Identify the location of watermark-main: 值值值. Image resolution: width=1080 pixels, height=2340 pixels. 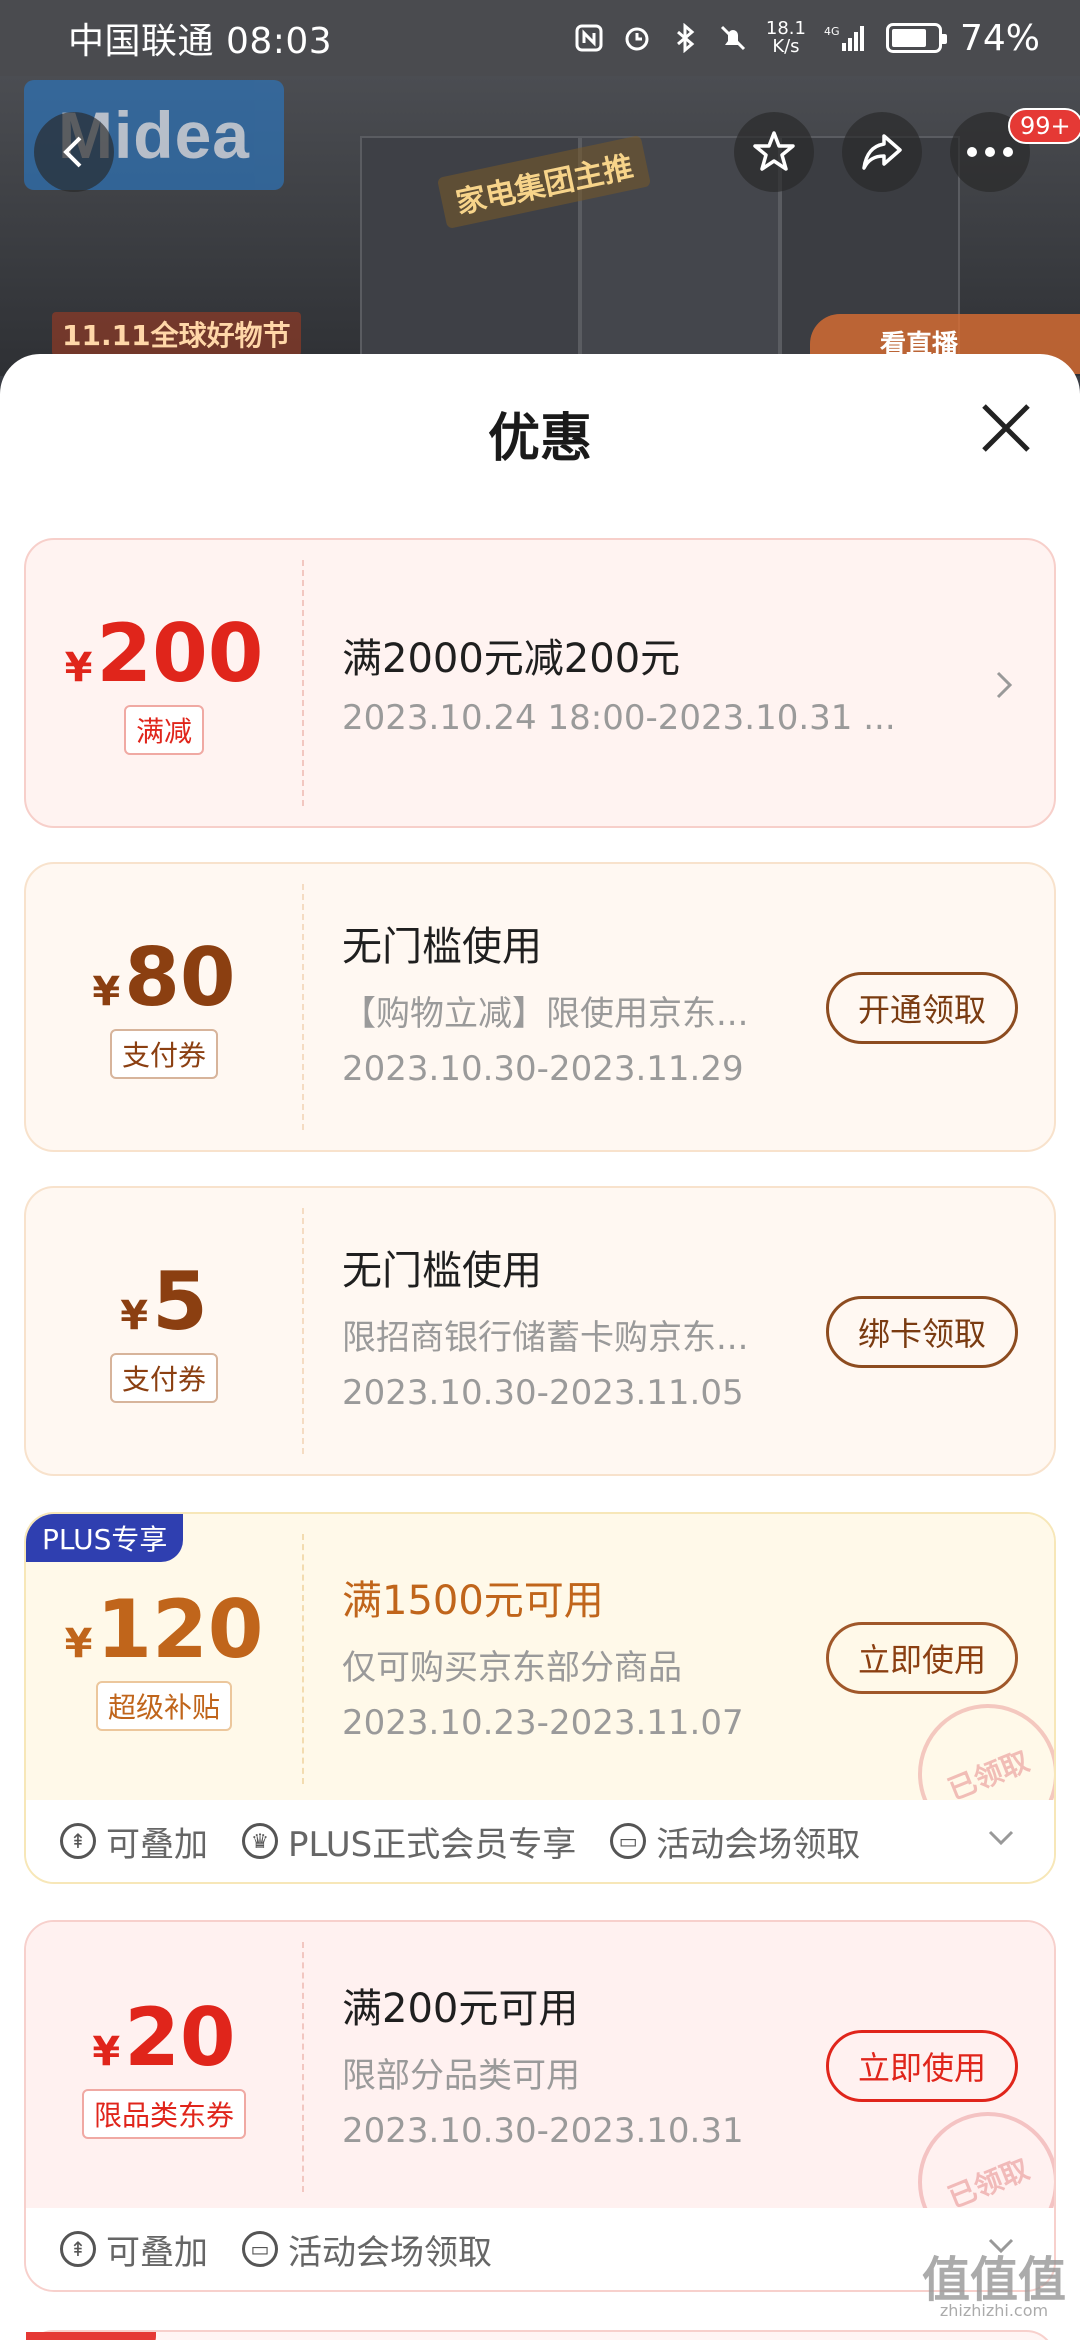
(994, 2280).